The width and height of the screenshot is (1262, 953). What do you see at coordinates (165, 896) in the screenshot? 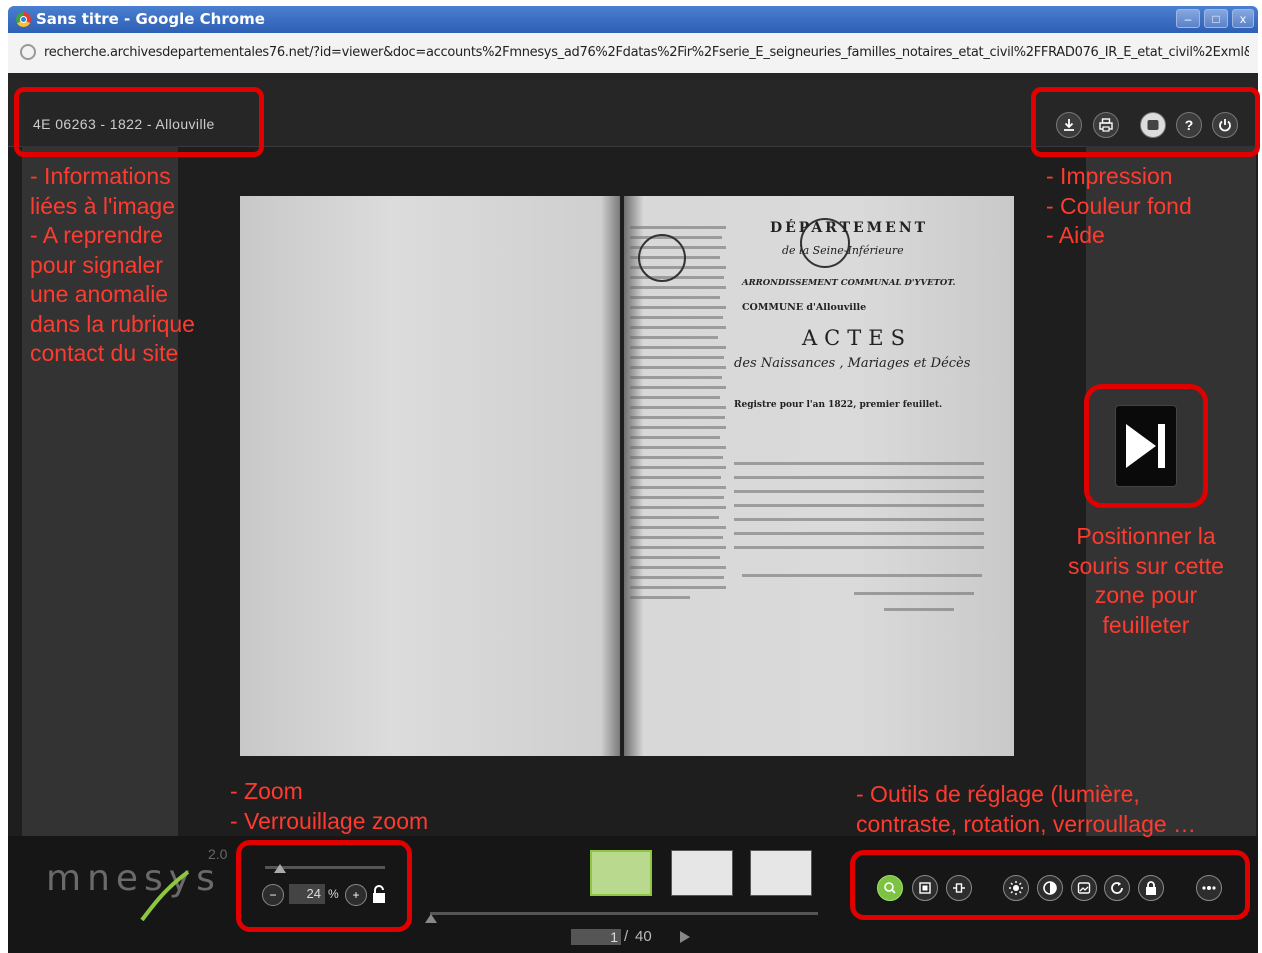
I see `mnesys-logo-swoosh-icon` at bounding box center [165, 896].